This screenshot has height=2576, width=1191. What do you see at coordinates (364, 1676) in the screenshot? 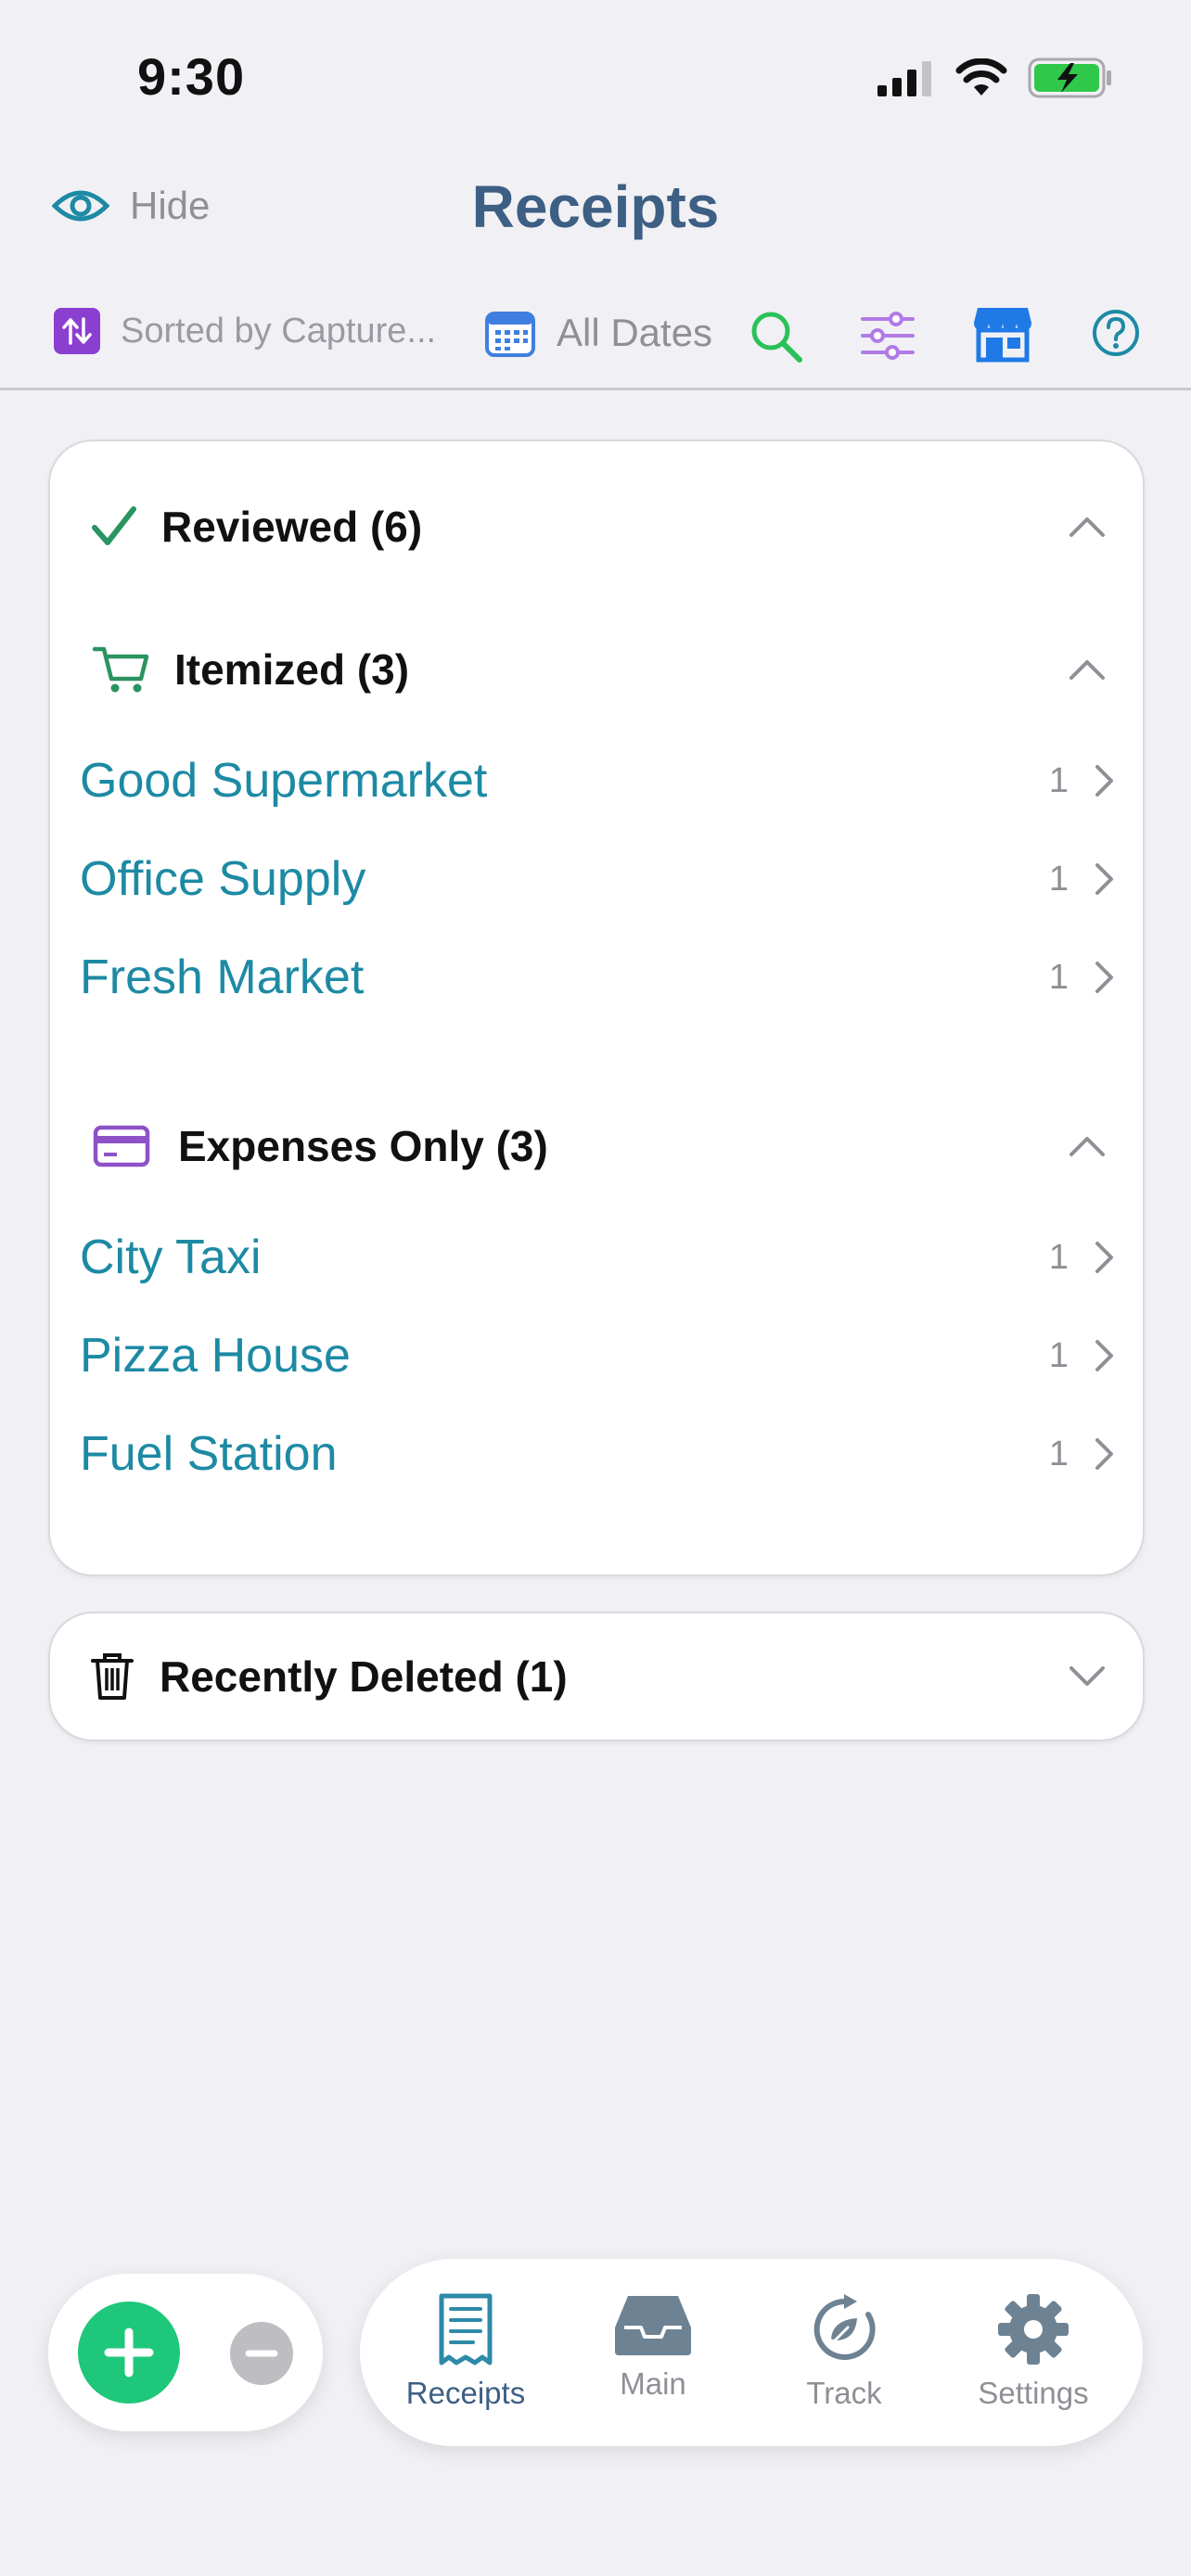
I see `recently-deleted-label: Recently Deleted (1)` at bounding box center [364, 1676].